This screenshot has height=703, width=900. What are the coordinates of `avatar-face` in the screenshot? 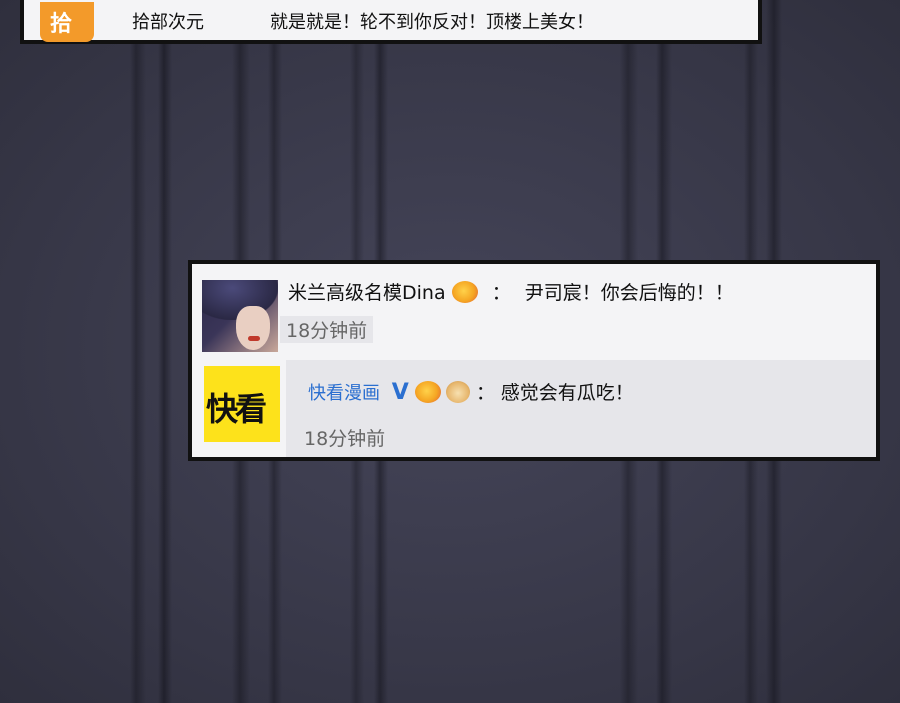 It's located at (253, 328).